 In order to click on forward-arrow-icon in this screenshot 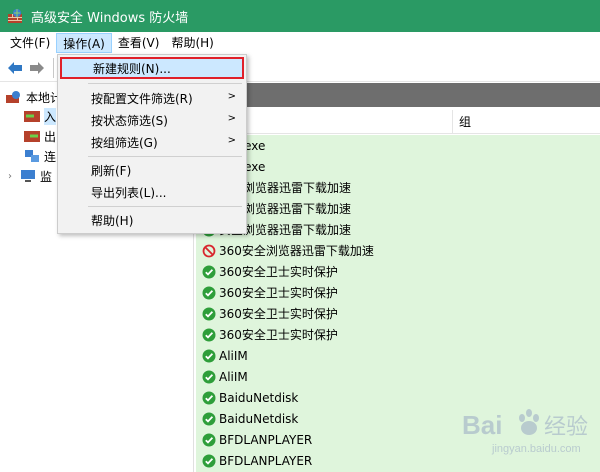, I will do `click(37, 67)`.